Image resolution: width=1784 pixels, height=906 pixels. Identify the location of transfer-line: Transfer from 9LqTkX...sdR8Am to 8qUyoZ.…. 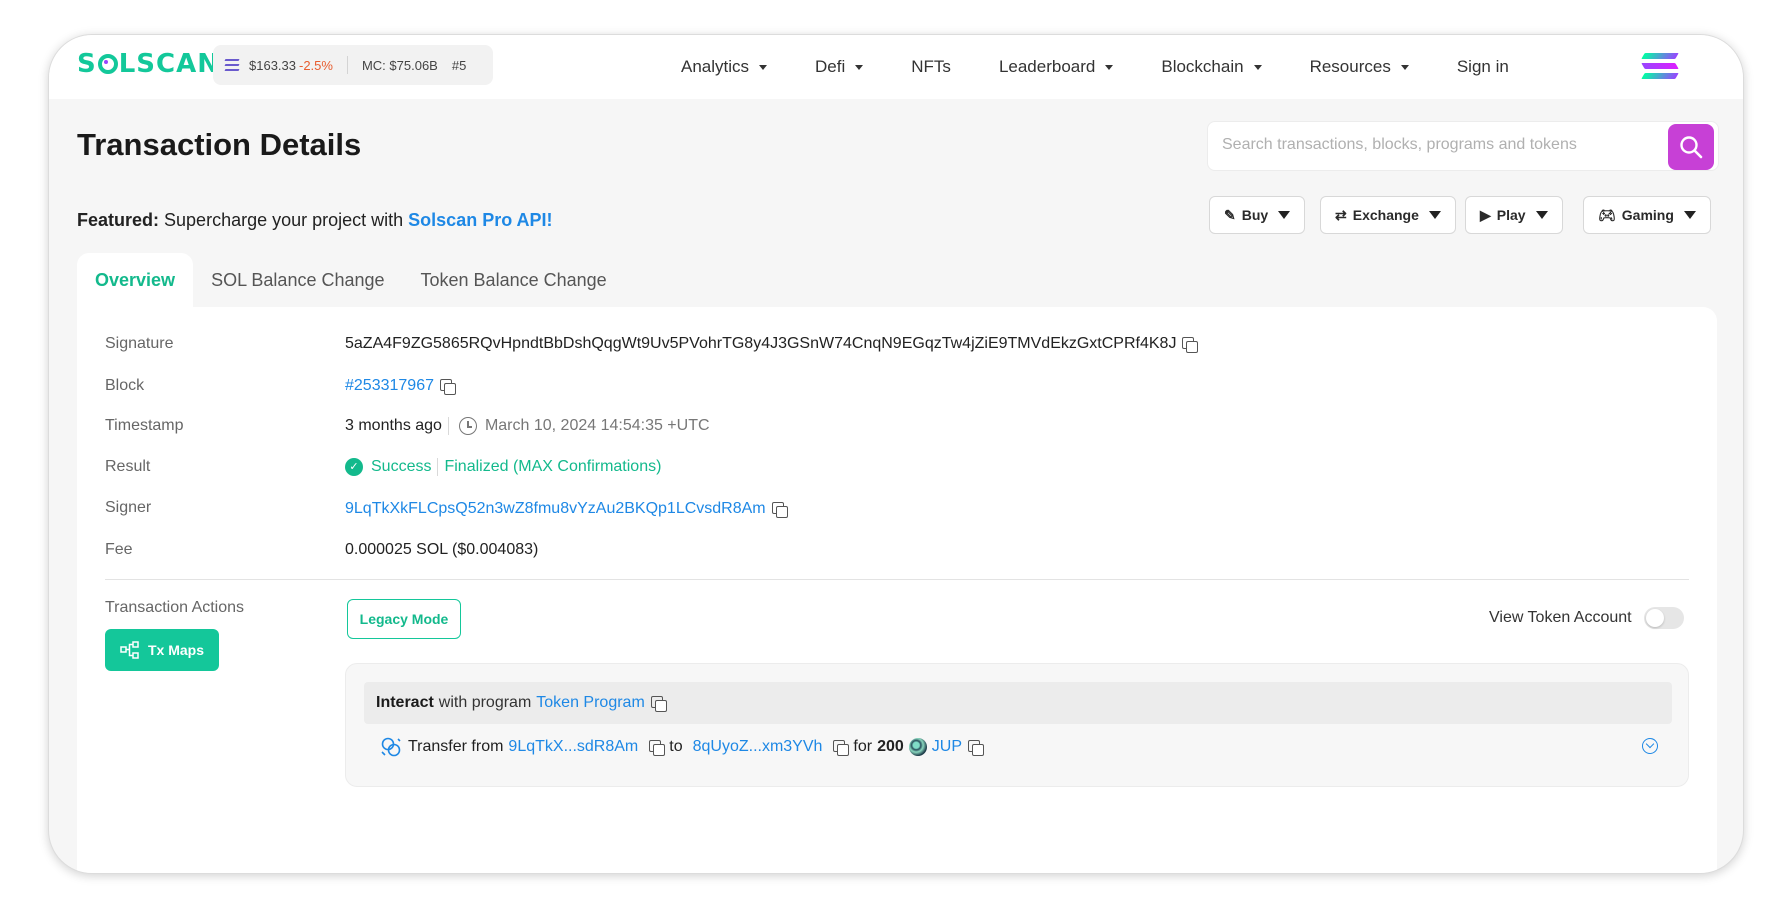
(682, 747).